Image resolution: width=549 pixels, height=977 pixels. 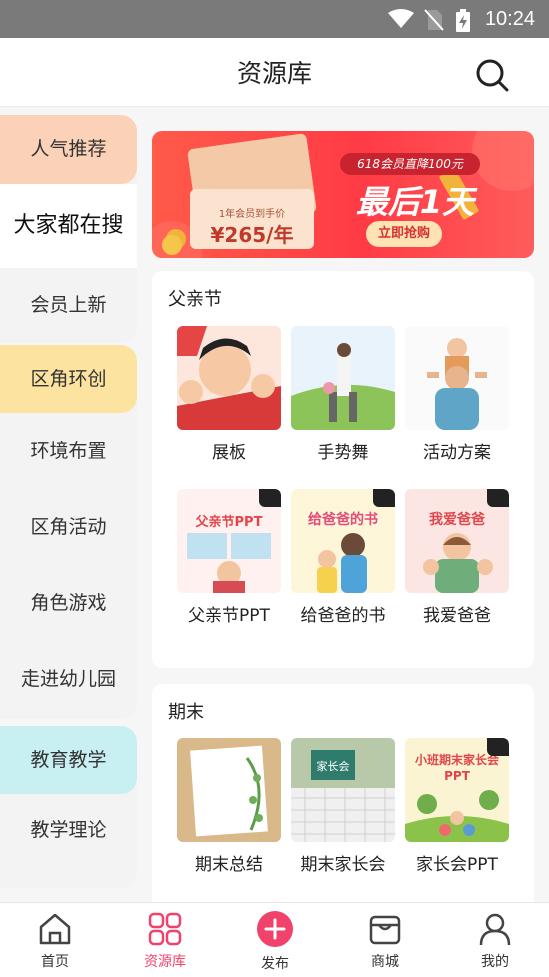 What do you see at coordinates (68, 305) in the screenshot?
I see `sidebar-item-member-new: 会员上新` at bounding box center [68, 305].